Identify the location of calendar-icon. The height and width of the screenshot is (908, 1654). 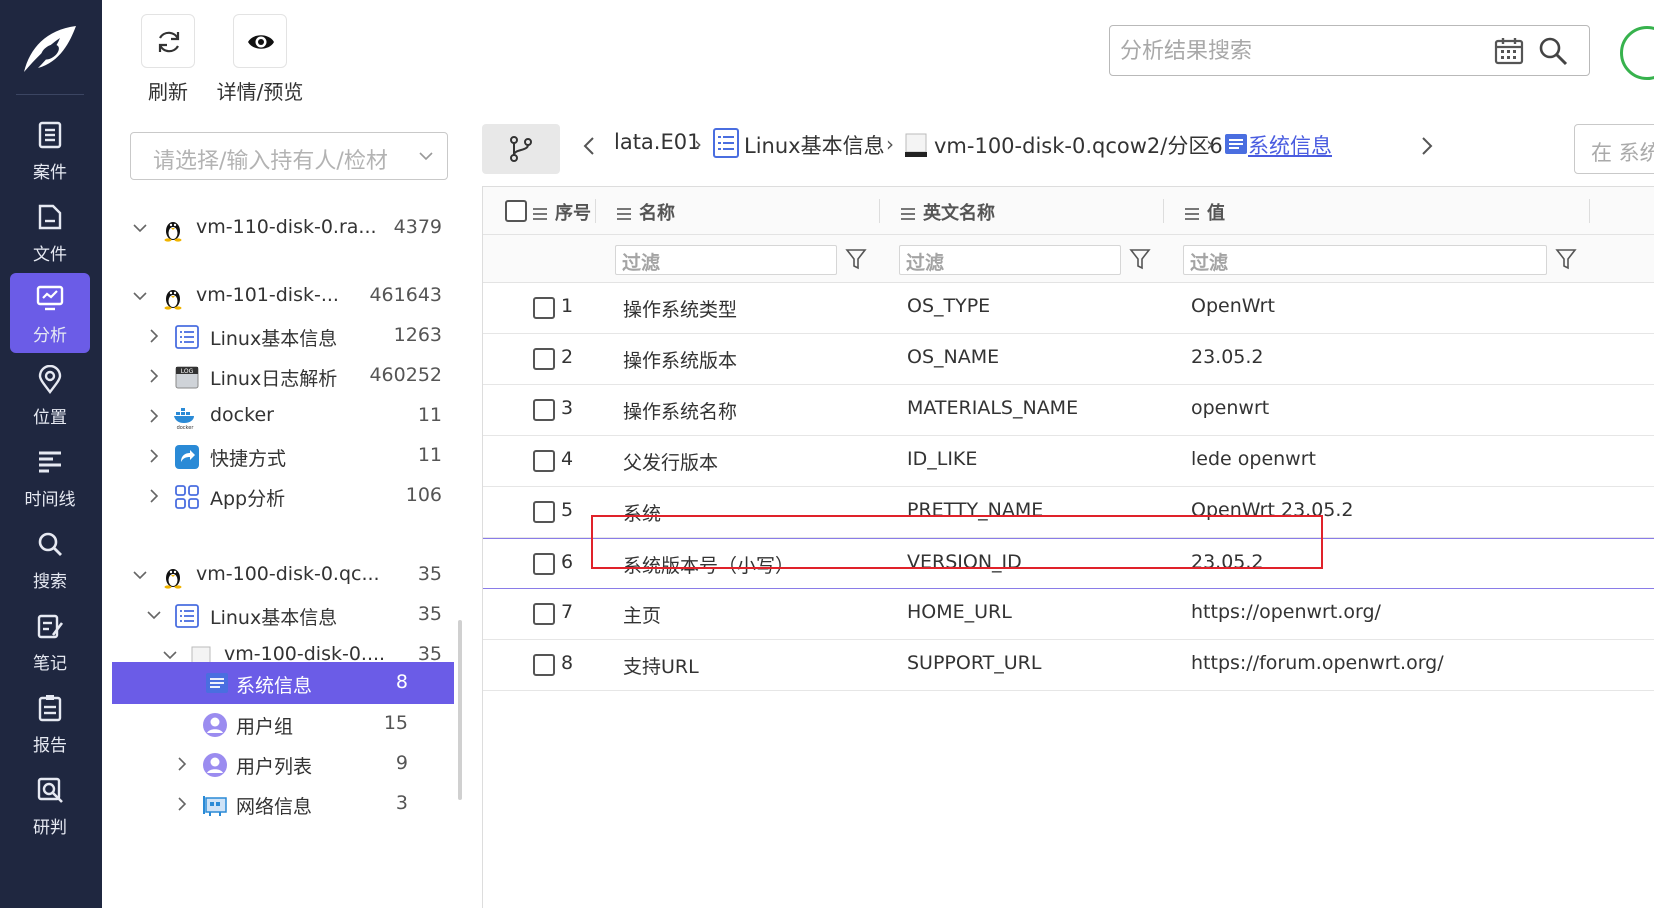
(1509, 51).